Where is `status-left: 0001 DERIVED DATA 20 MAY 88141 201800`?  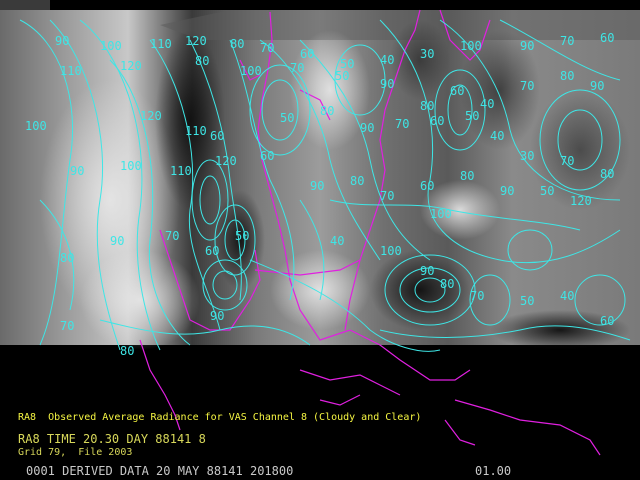
status-left: 0001 DERIVED DATA 20 MAY 88141 201800 is located at coordinates (160, 471).